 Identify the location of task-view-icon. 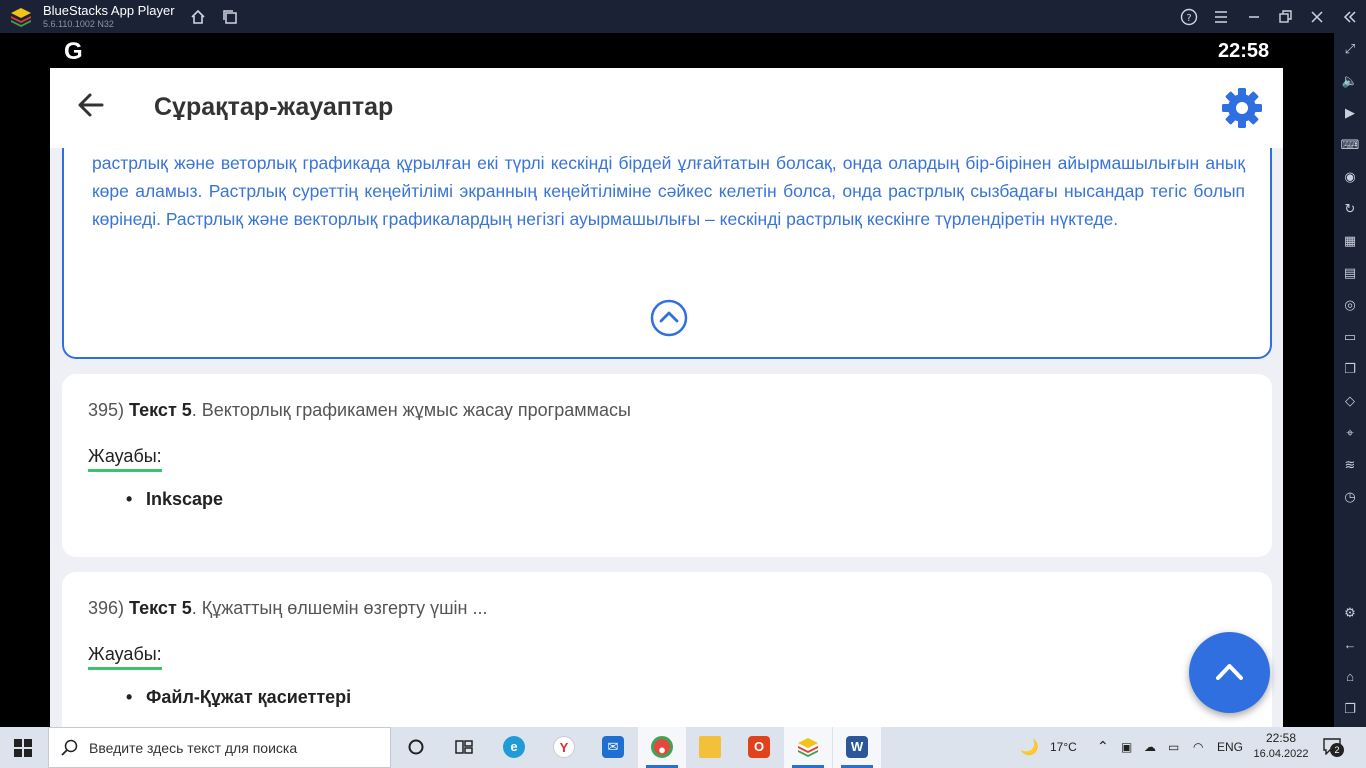
(464, 747).